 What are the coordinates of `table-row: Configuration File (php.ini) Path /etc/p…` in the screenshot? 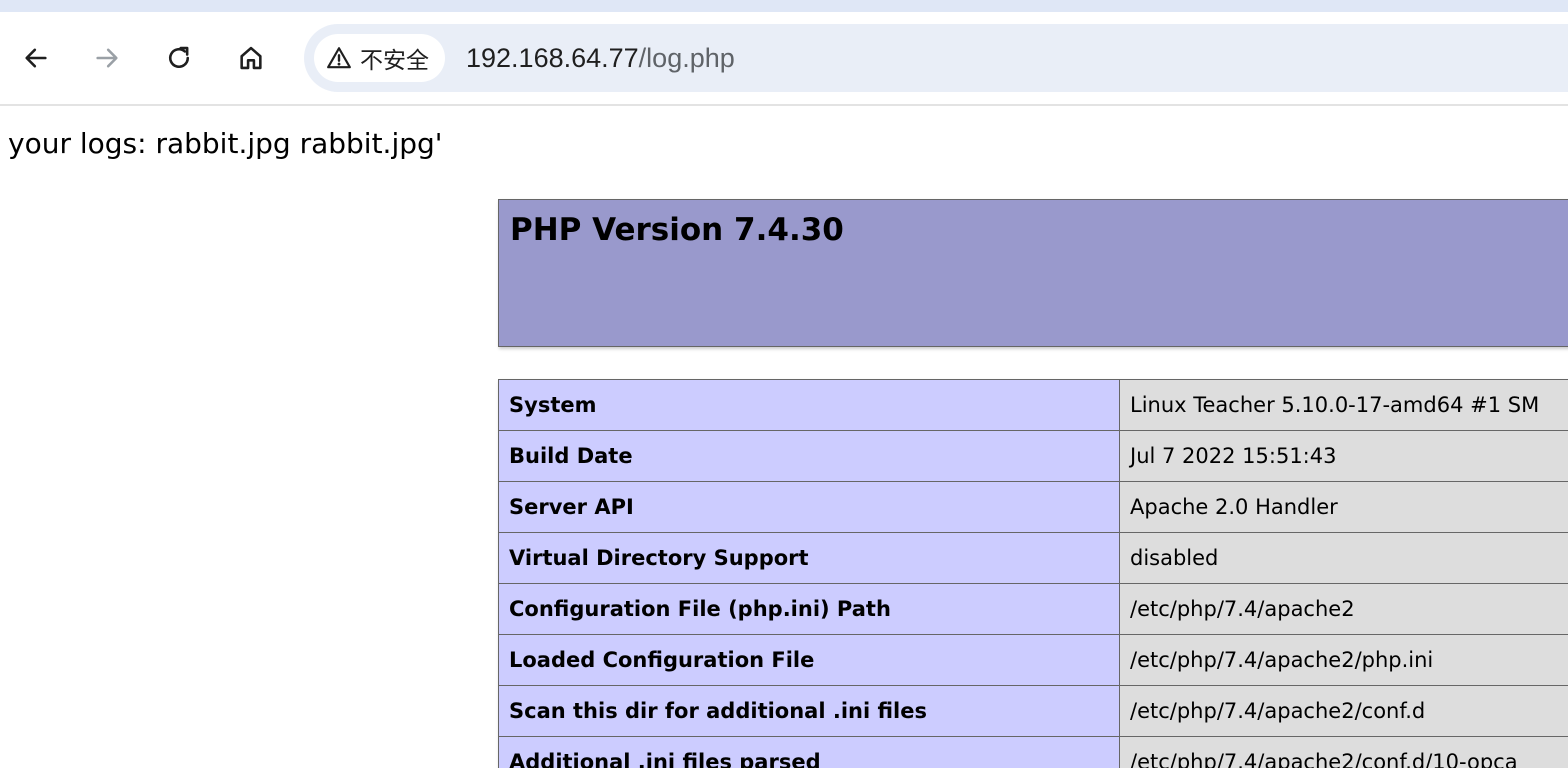 It's located at (1033, 609).